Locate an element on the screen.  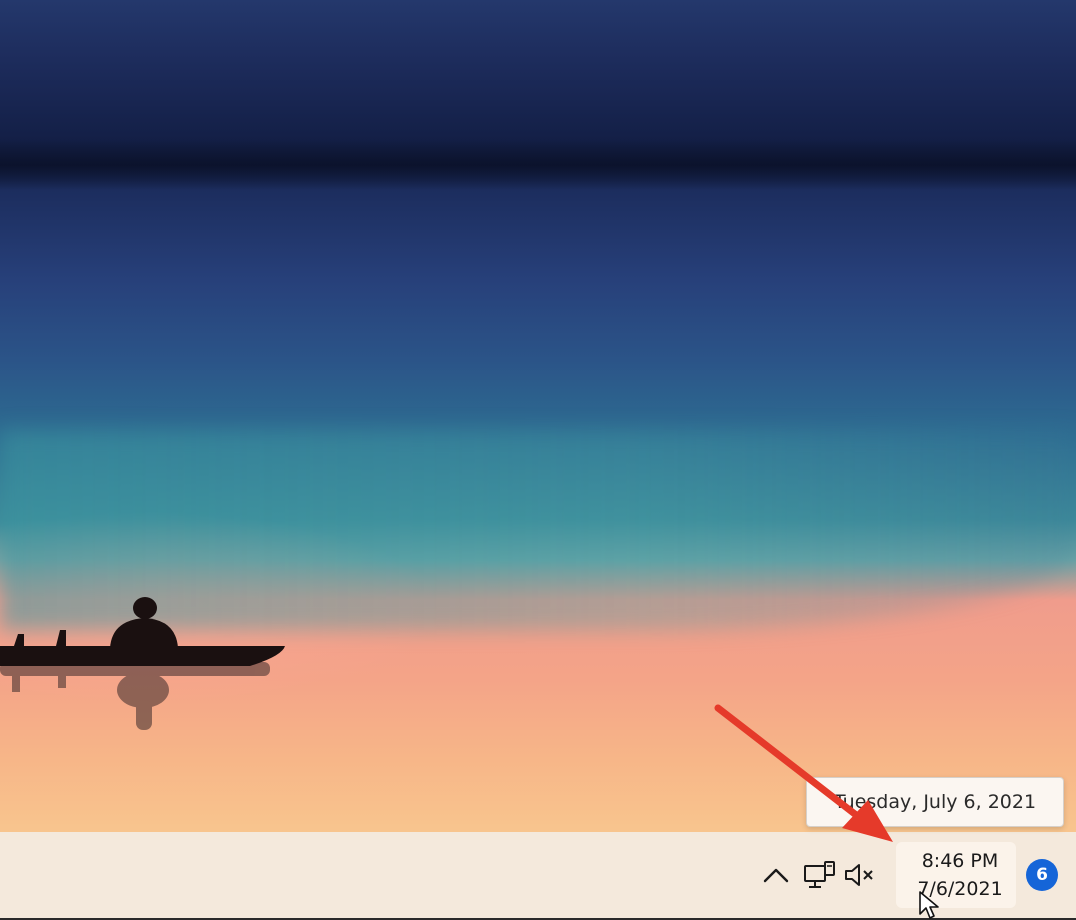
taskbar: 8:46 PM 7/6/2021 6 is located at coordinates (538, 876).